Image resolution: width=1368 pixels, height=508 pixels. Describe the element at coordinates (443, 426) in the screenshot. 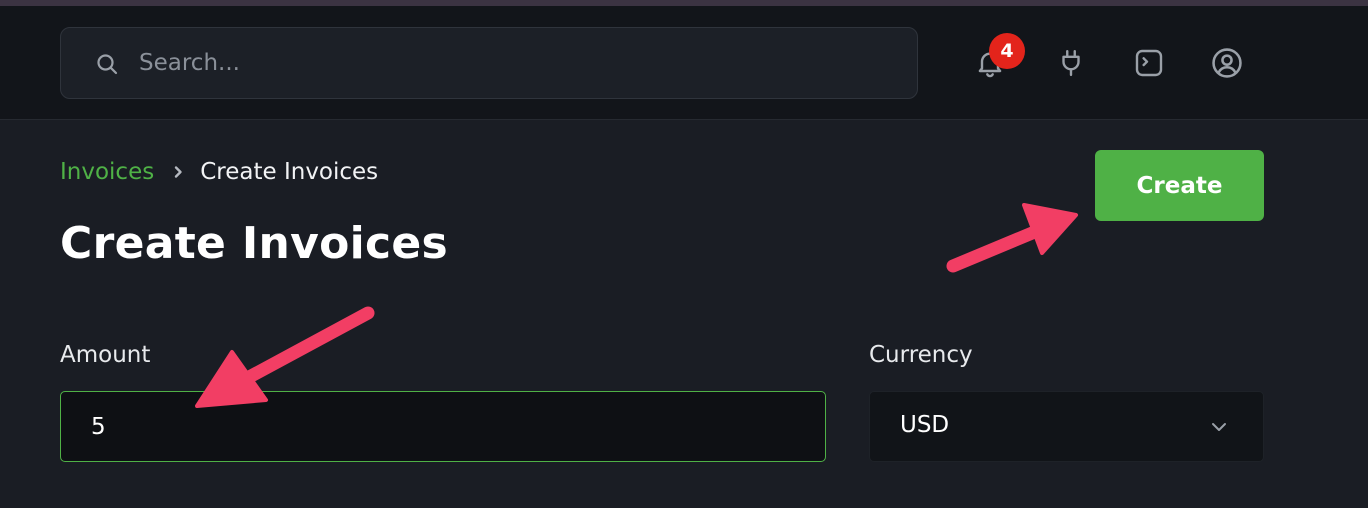

I see `amount-field` at that location.